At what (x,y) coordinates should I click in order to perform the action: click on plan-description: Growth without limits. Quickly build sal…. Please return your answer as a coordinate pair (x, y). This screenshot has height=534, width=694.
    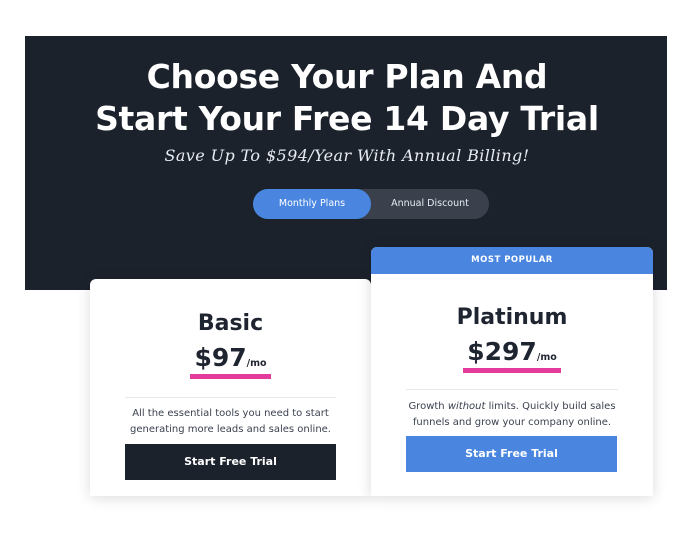
    Looking at the image, I should click on (512, 414).